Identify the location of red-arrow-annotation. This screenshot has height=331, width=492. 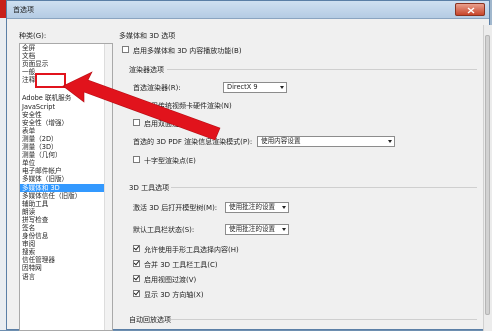
(141, 106).